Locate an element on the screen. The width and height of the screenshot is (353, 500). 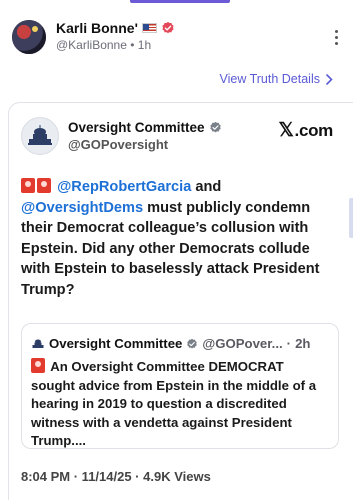
top-scroll-indicator is located at coordinates (180, 1).